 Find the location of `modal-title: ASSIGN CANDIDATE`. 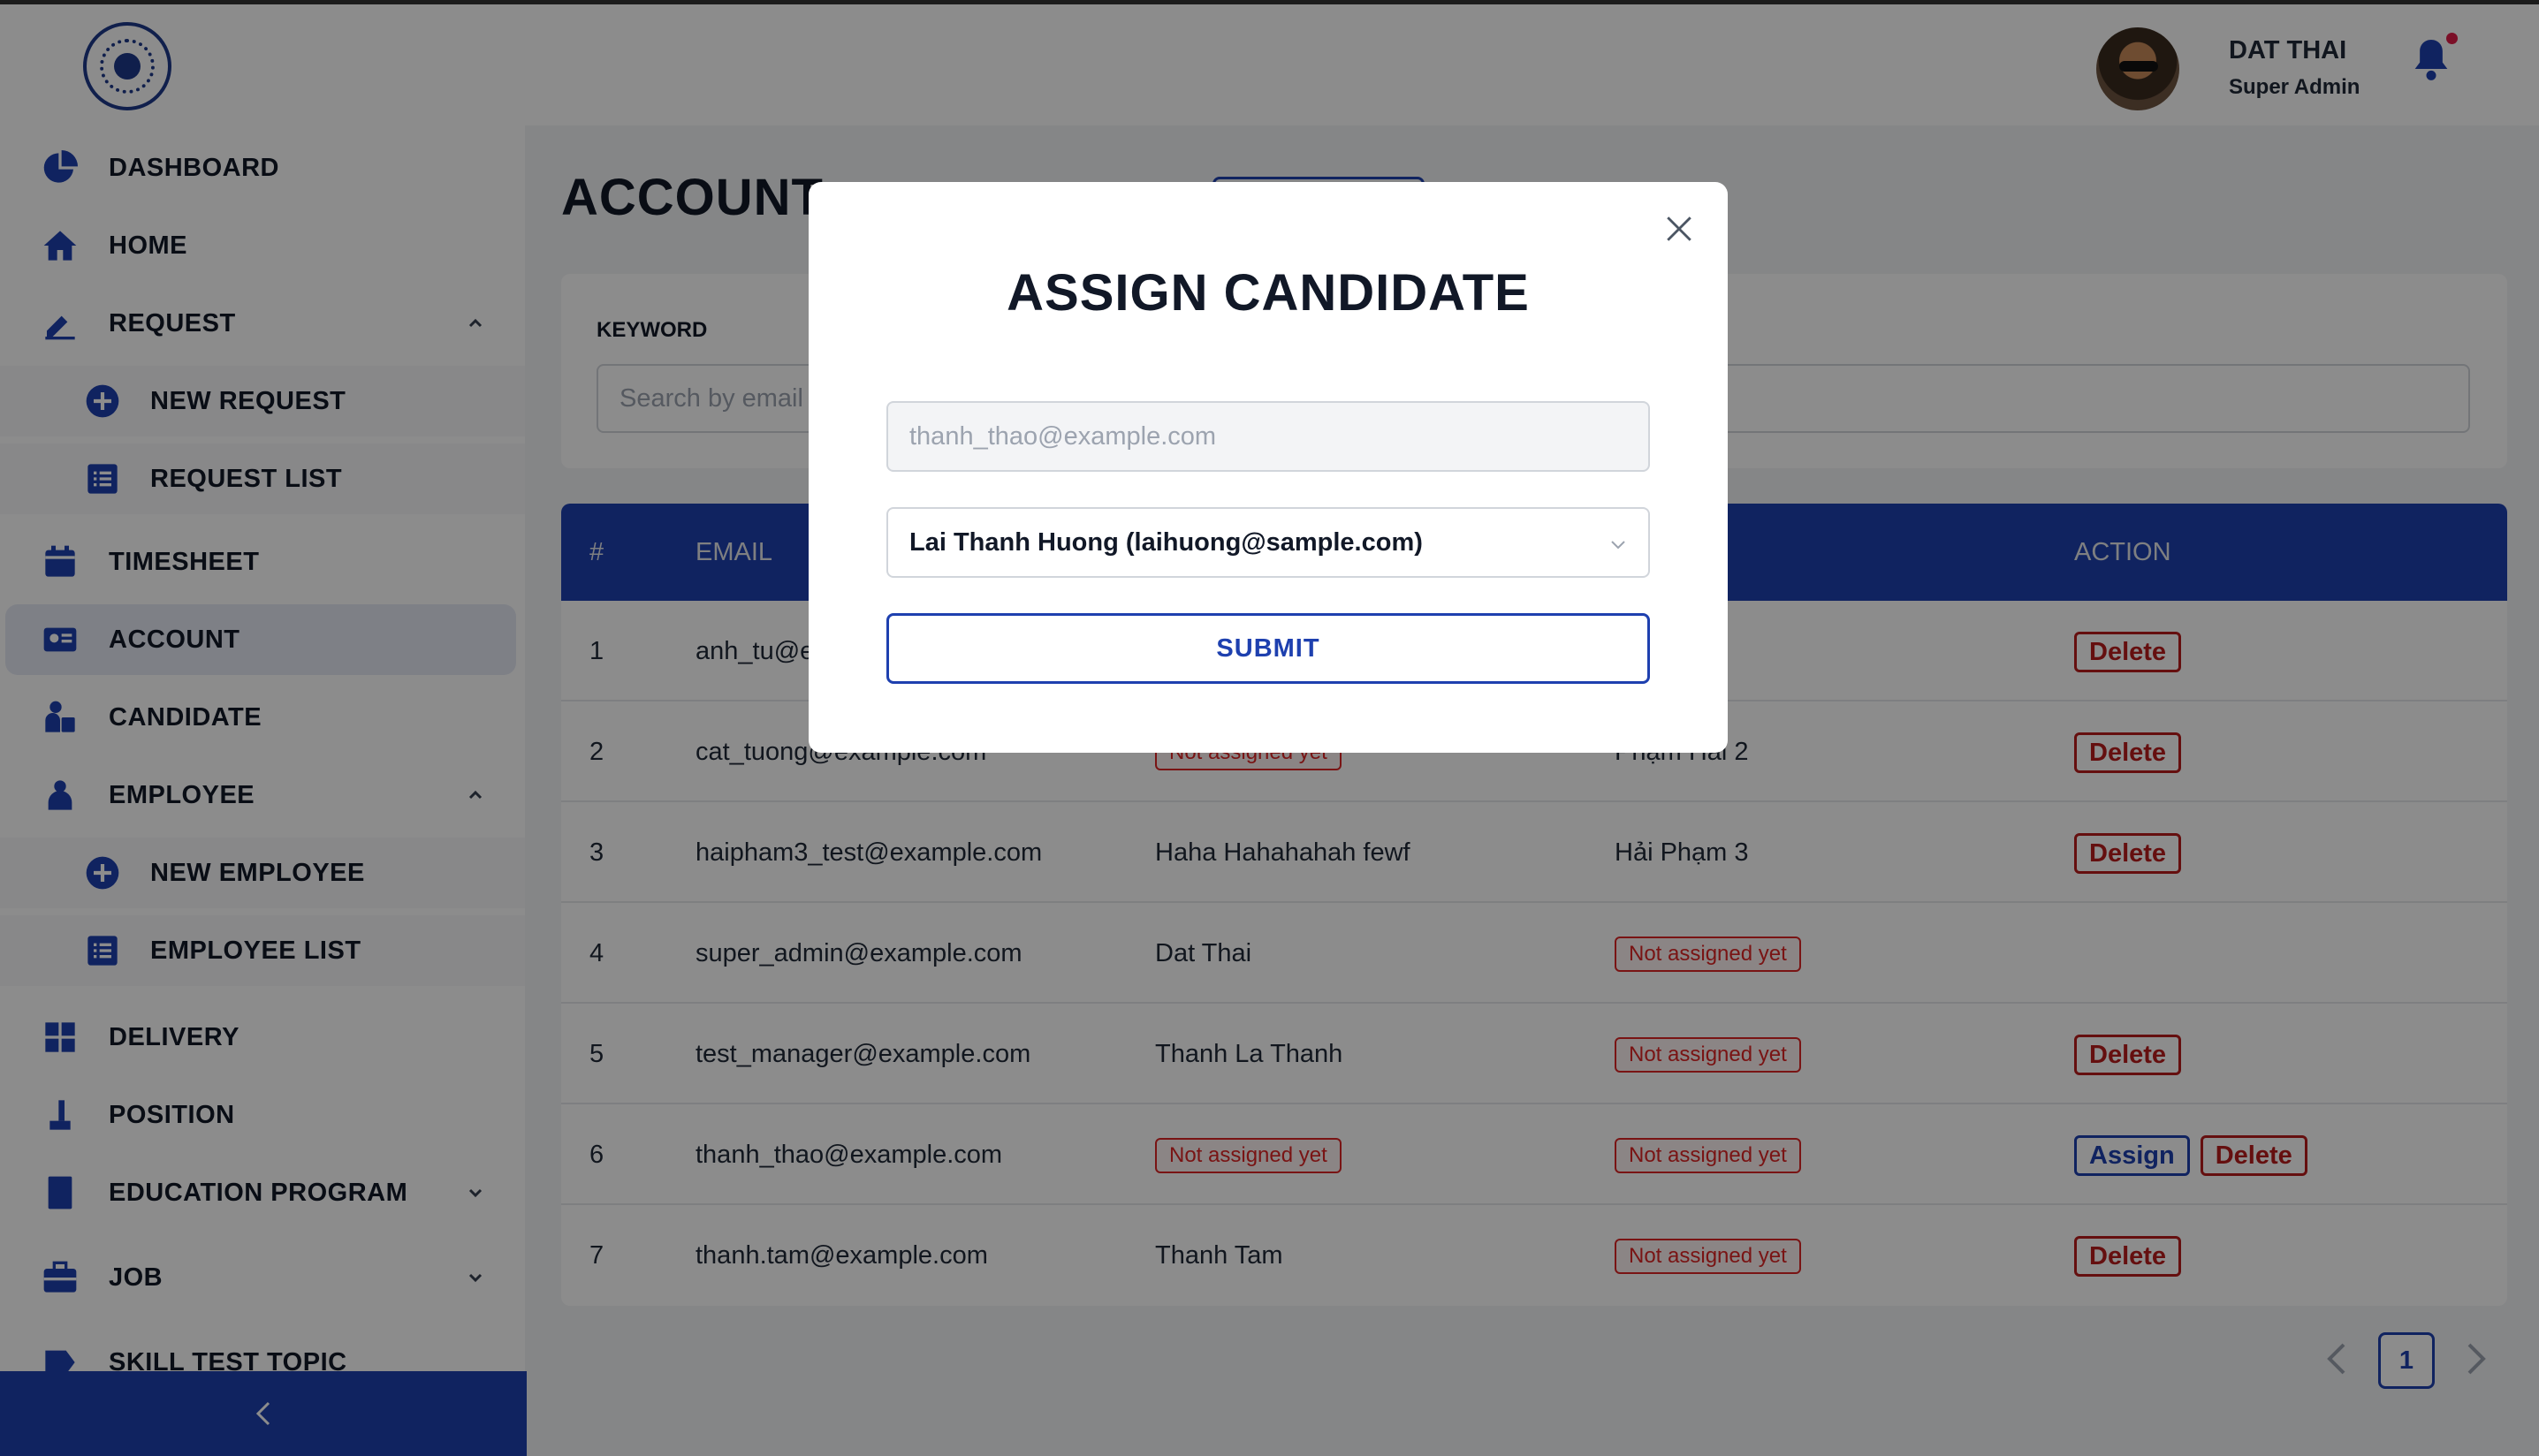

modal-title: ASSIGN CANDIDATE is located at coordinates (1268, 293).